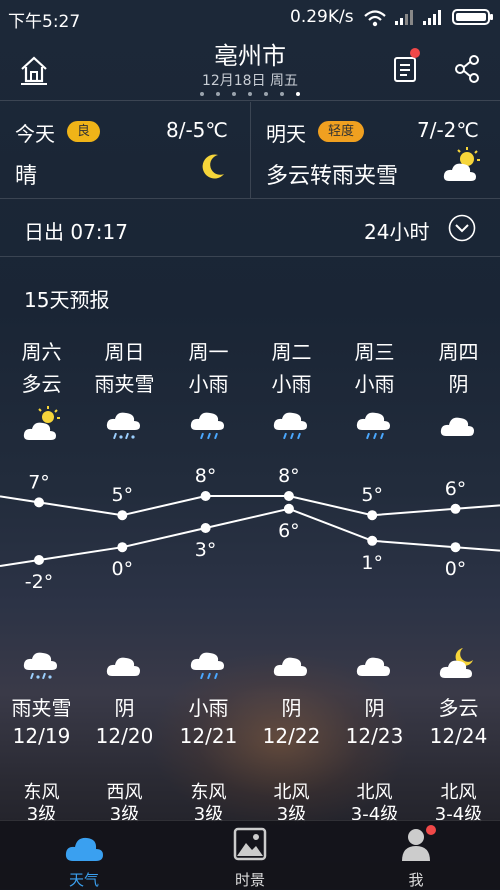 The image size is (500, 890). What do you see at coordinates (124, 792) in the screenshot?
I see `wind-direction: 西风` at bounding box center [124, 792].